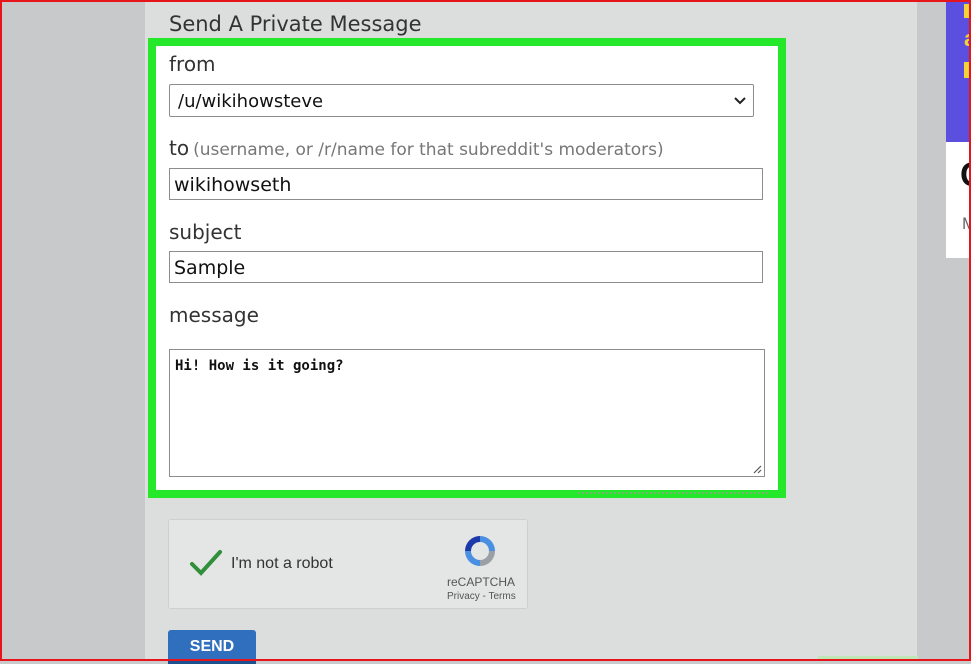 This screenshot has height=664, width=971. Describe the element at coordinates (466, 267) in the screenshot. I see `subject-input: Sample` at that location.